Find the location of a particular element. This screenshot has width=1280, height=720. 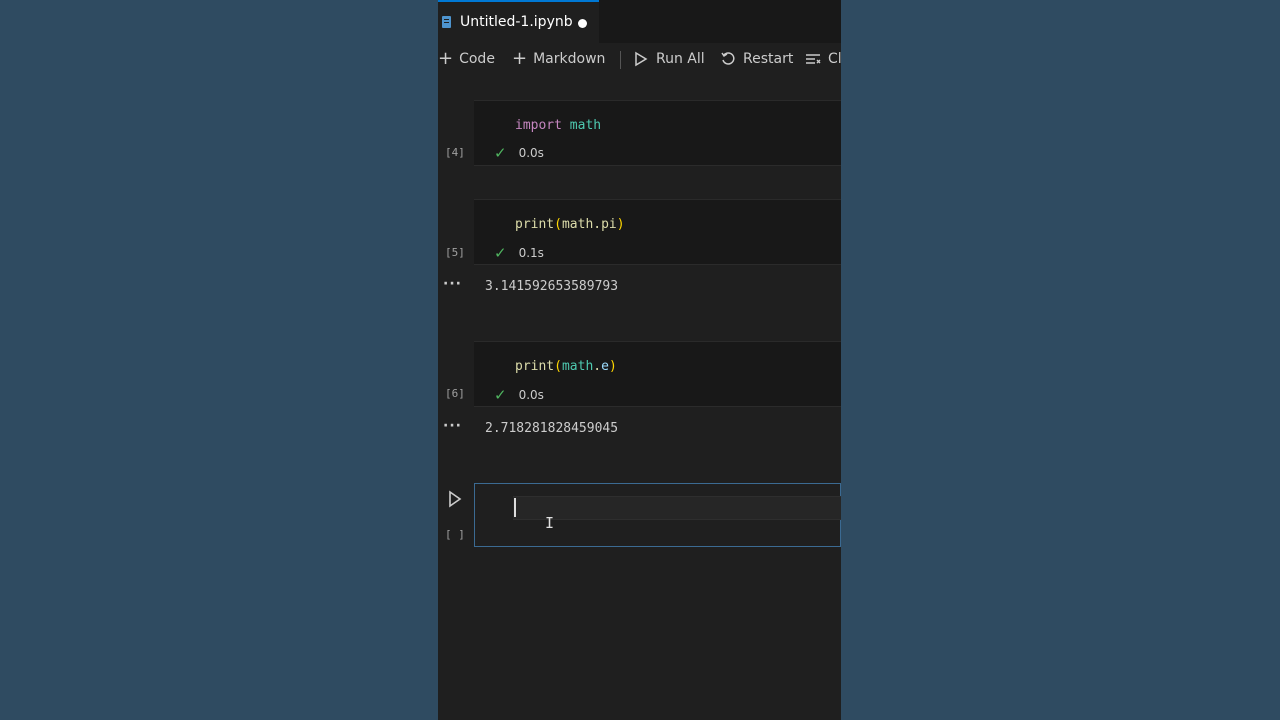

keyword-import: import is located at coordinates (538, 125).